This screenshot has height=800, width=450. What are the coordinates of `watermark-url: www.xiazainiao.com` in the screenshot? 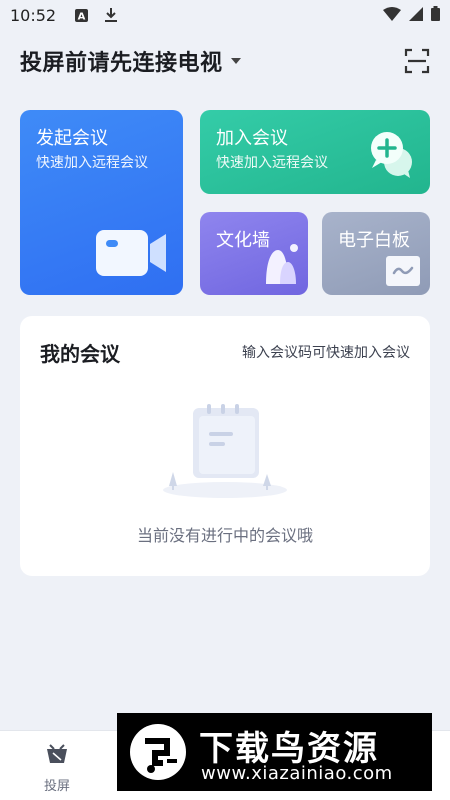 It's located at (297, 773).